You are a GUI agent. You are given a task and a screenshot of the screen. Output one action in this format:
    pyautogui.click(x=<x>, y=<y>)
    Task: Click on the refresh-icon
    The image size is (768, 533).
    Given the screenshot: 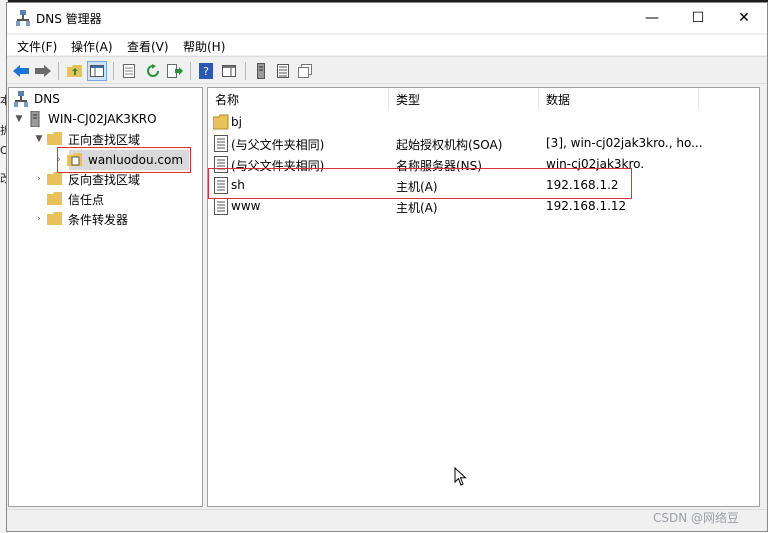 What is the action you would take?
    pyautogui.click(x=153, y=70)
    